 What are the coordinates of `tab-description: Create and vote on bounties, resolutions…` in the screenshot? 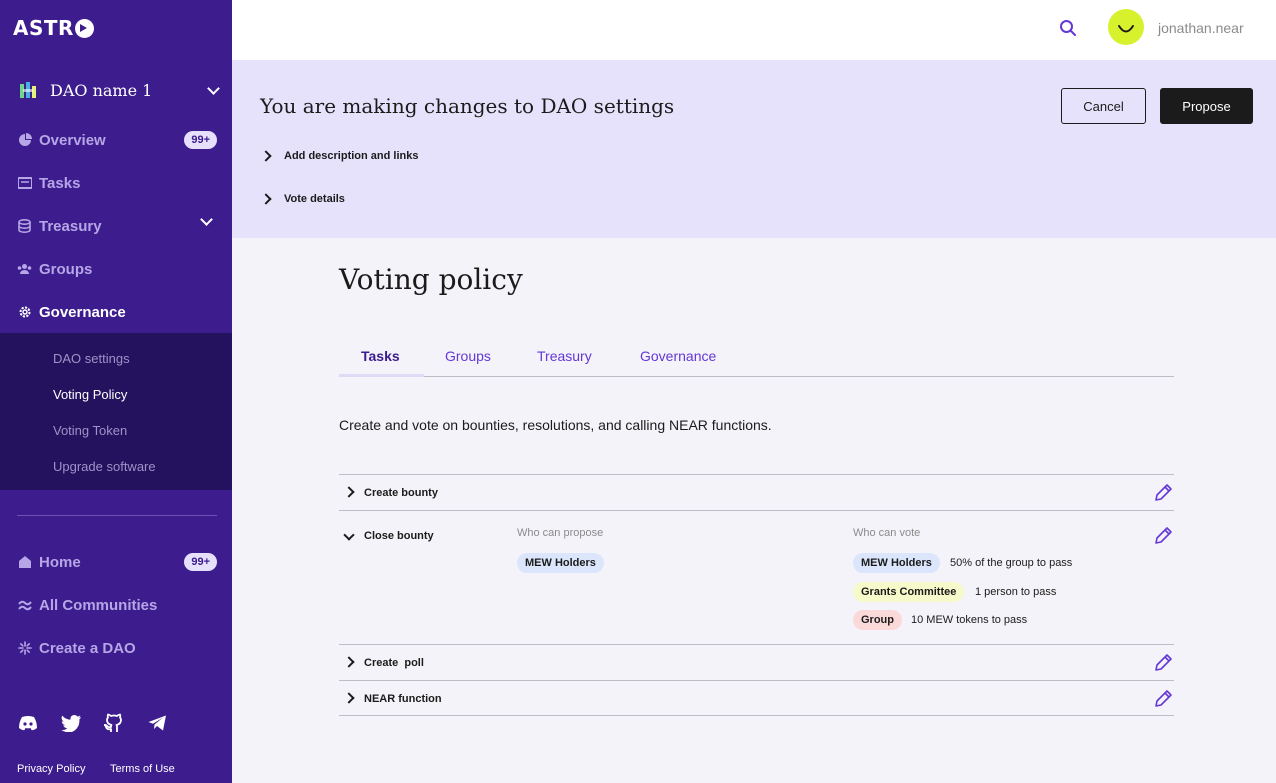 It's located at (555, 425).